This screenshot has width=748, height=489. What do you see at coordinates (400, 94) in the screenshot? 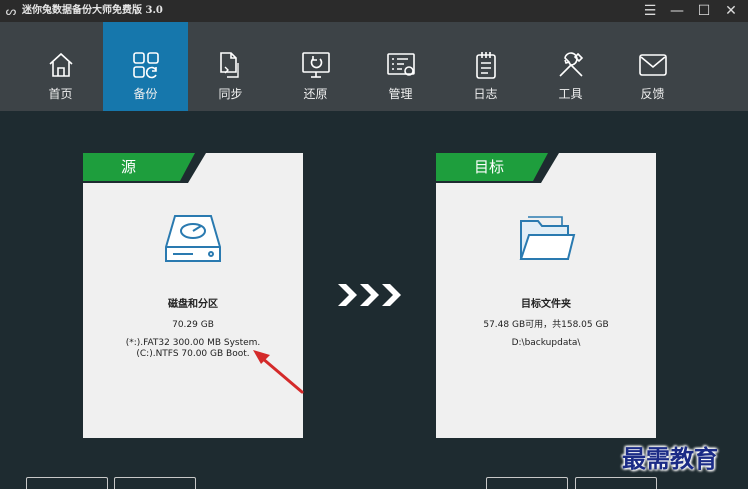
I see `nav-label-manage: 管理` at bounding box center [400, 94].